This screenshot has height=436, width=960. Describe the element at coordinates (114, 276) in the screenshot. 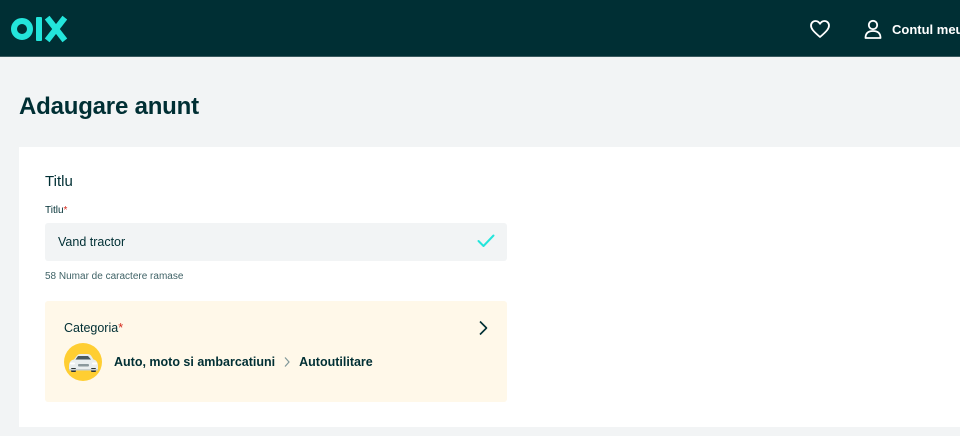

I see `character-counter: 58 Numar de caractere ramase` at that location.